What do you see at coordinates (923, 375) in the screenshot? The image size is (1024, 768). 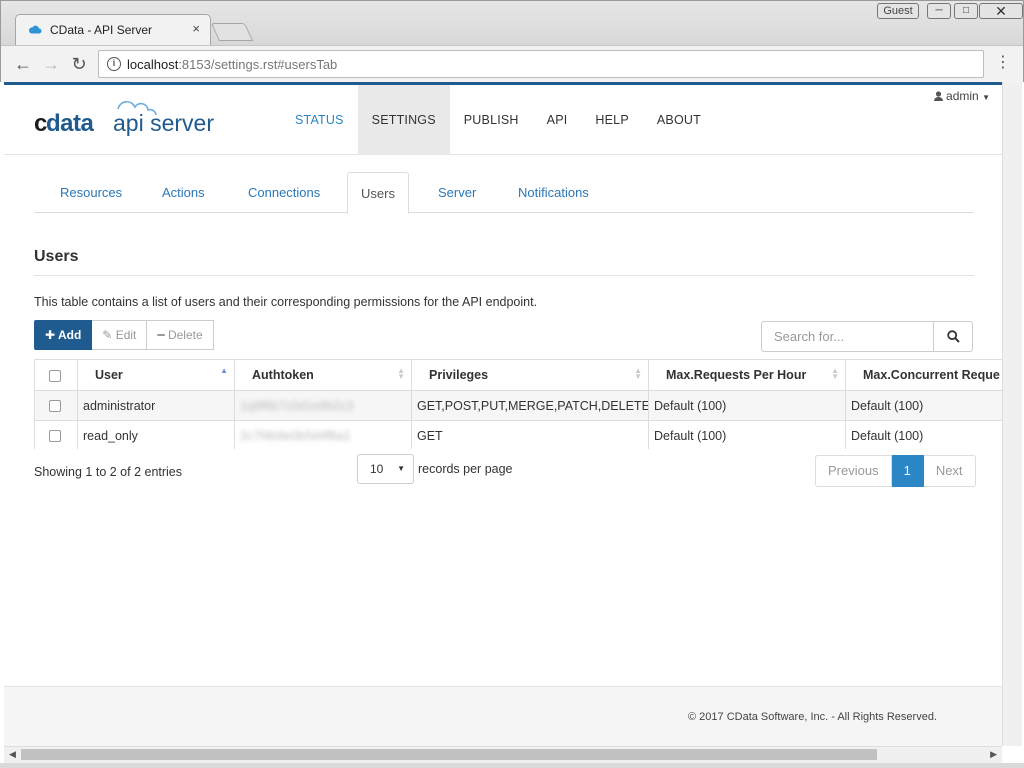 I see `column-header-max-concurrent: Max.Concurrent Reque` at bounding box center [923, 375].